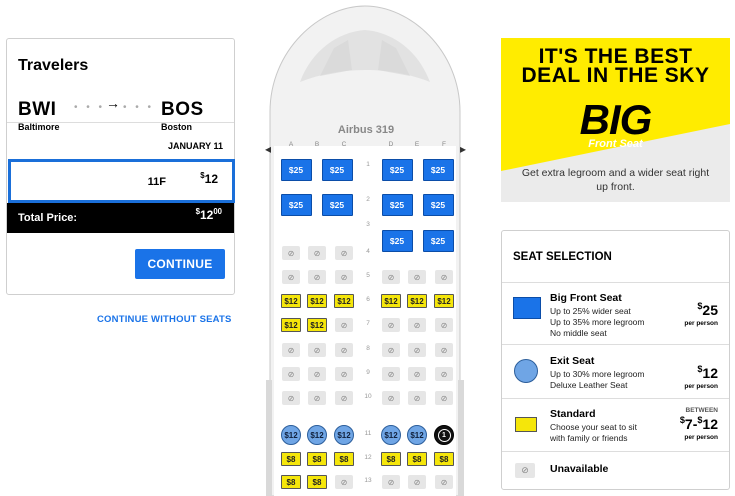 This screenshot has width=735, height=496. Describe the element at coordinates (590, 311) in the screenshot. I see `legend-desc-line: Up to 25% wider seat` at that location.